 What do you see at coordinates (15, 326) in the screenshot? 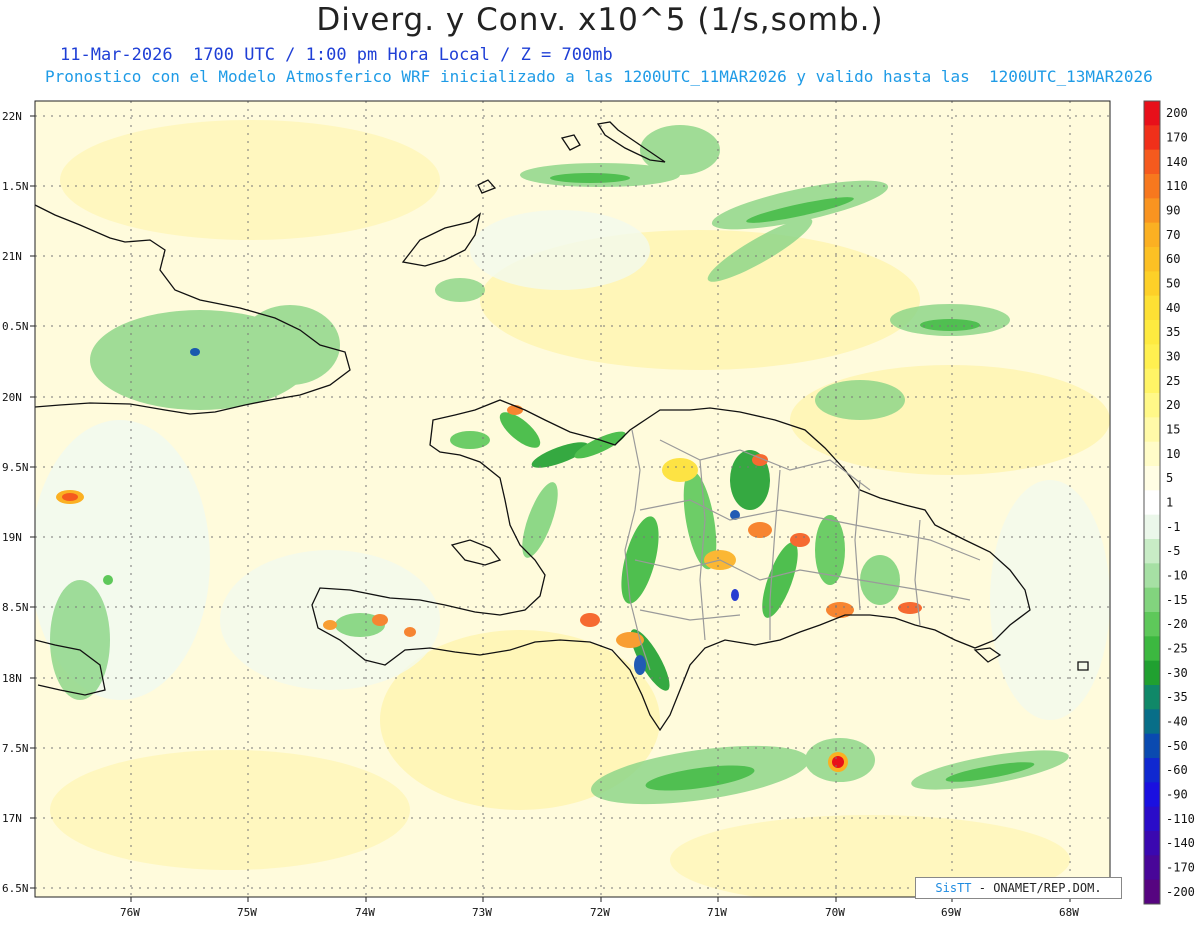
I see `lat-label: 0.5N` at bounding box center [15, 326].